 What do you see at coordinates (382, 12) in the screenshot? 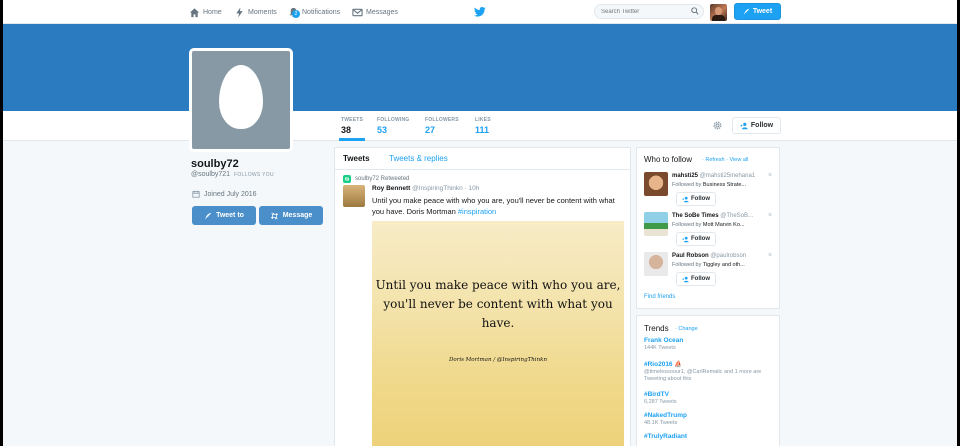
I see `nav-messages-label: Messages` at bounding box center [382, 12].